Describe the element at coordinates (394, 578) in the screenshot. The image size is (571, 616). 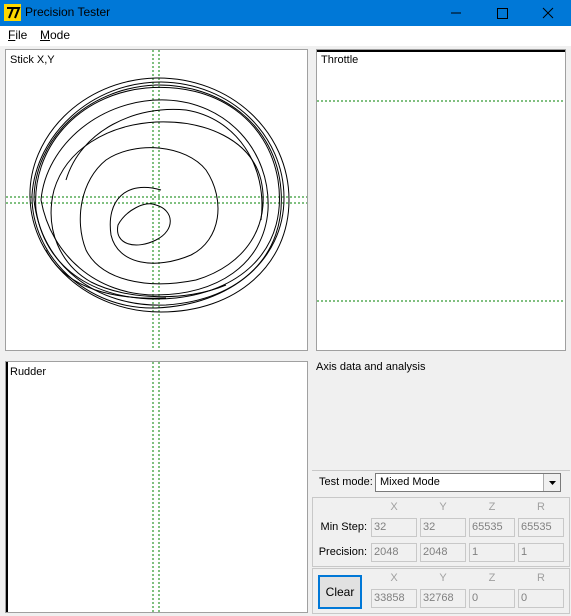
I see `current-col-x: X` at that location.